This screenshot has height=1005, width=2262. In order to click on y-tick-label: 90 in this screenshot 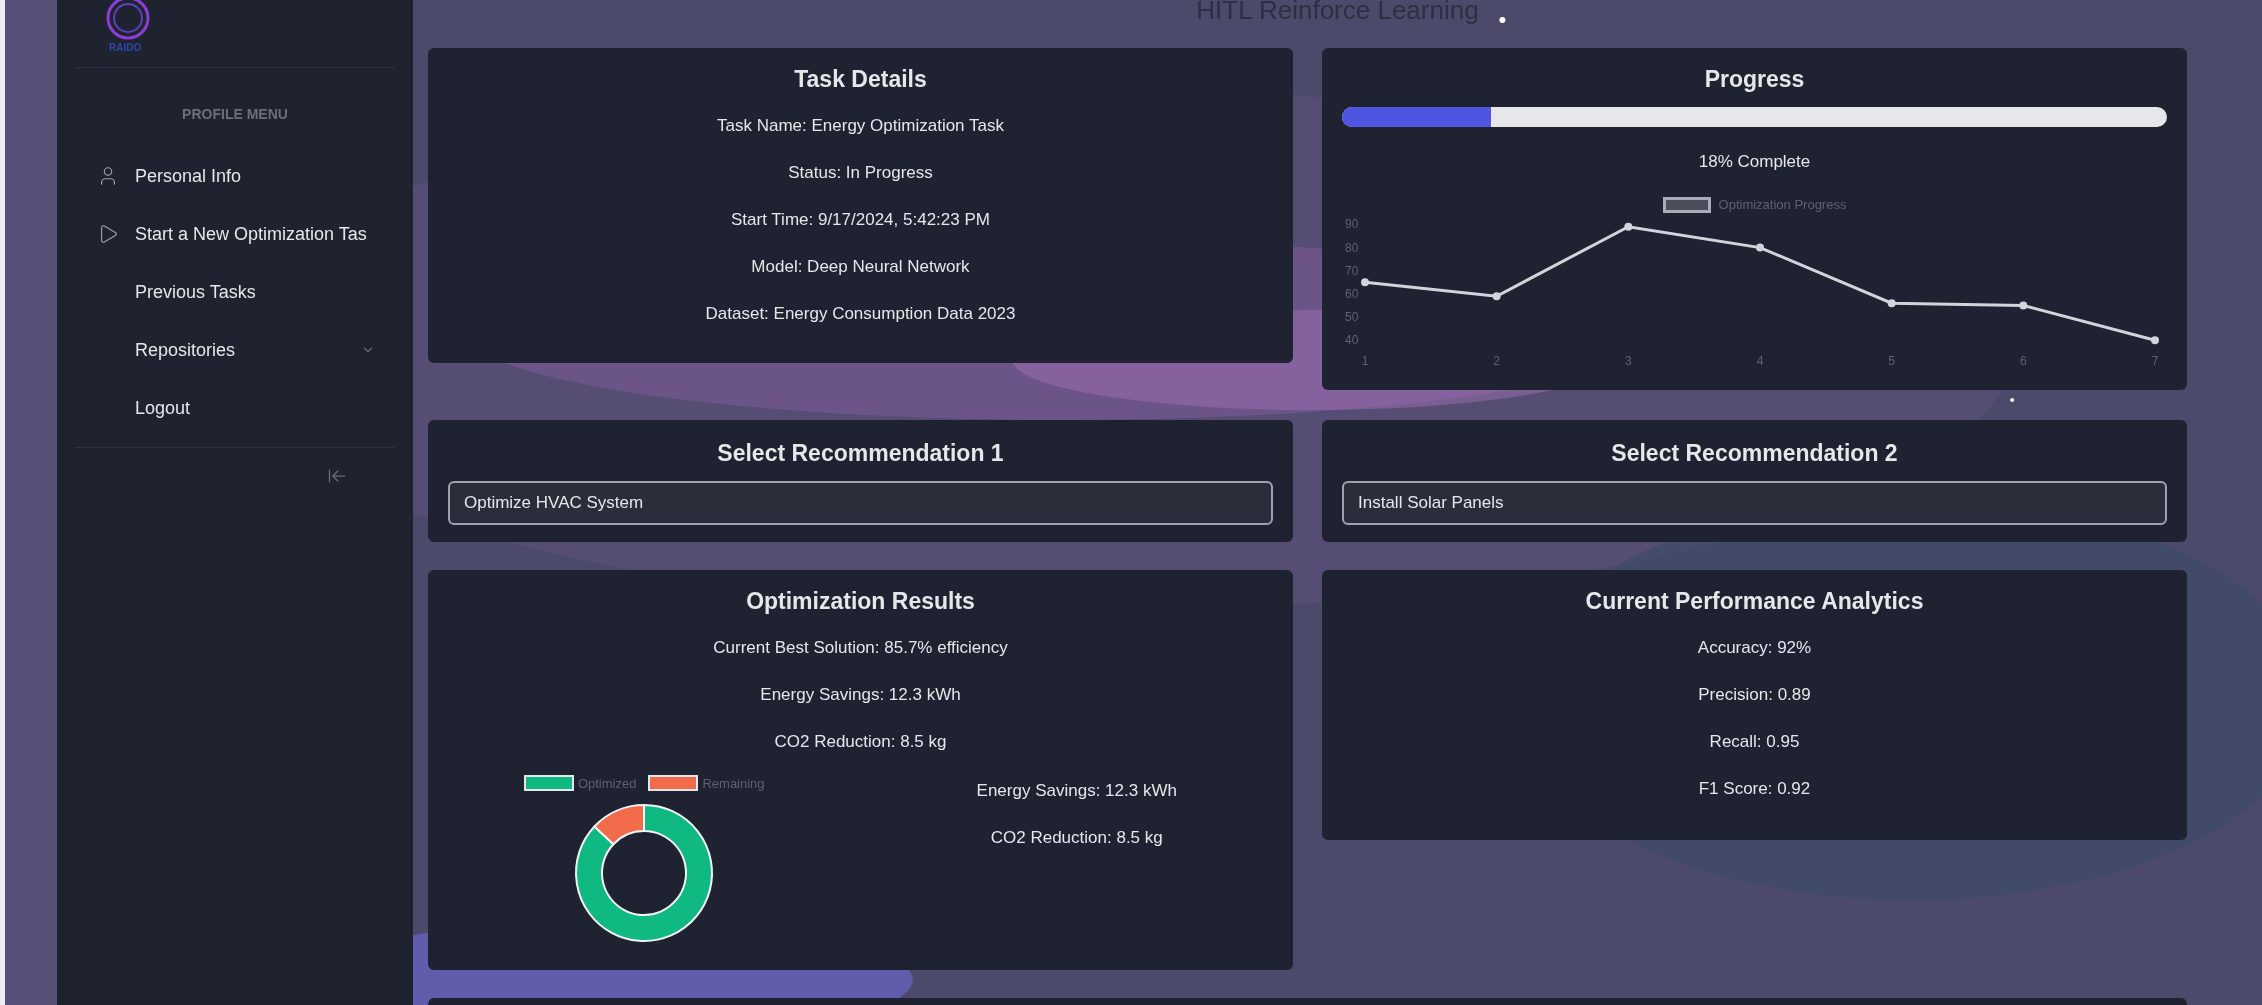, I will do `click(1351, 225)`.